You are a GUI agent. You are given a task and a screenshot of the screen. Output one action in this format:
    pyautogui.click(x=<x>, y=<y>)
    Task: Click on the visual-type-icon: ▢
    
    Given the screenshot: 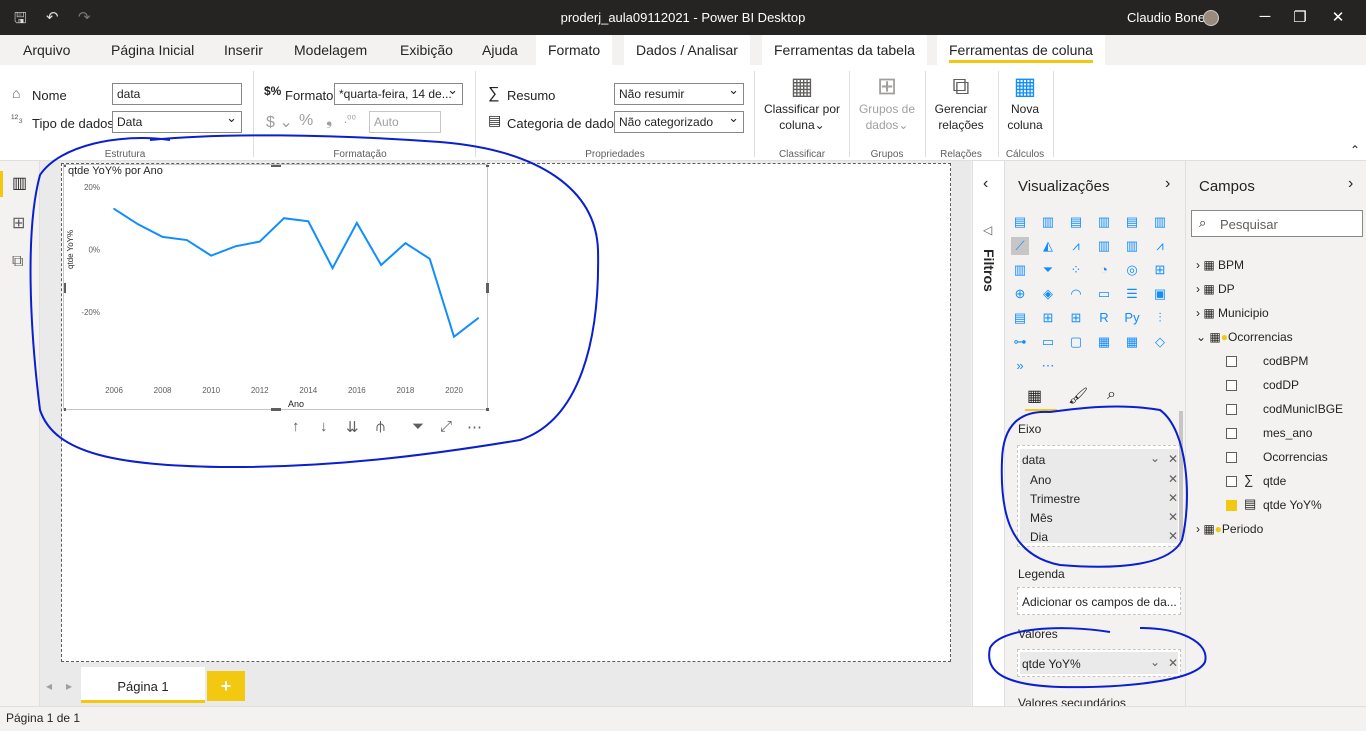 What is the action you would take?
    pyautogui.click(x=1076, y=342)
    